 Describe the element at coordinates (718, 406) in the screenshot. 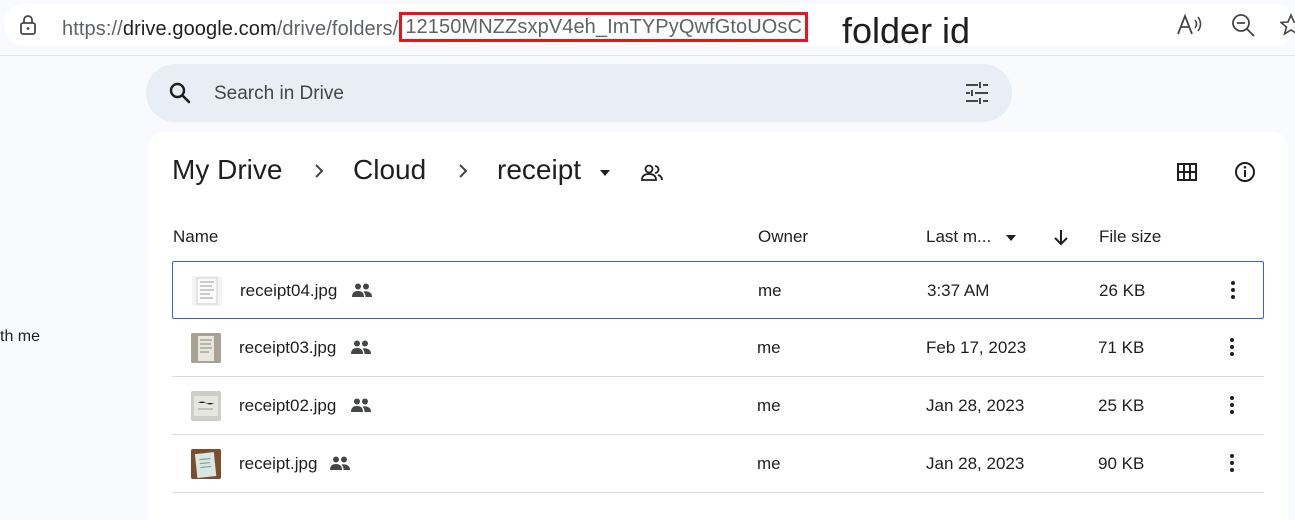

I see `table-row: receipt02.jpg me Jan 28, 2023 25 KB` at that location.